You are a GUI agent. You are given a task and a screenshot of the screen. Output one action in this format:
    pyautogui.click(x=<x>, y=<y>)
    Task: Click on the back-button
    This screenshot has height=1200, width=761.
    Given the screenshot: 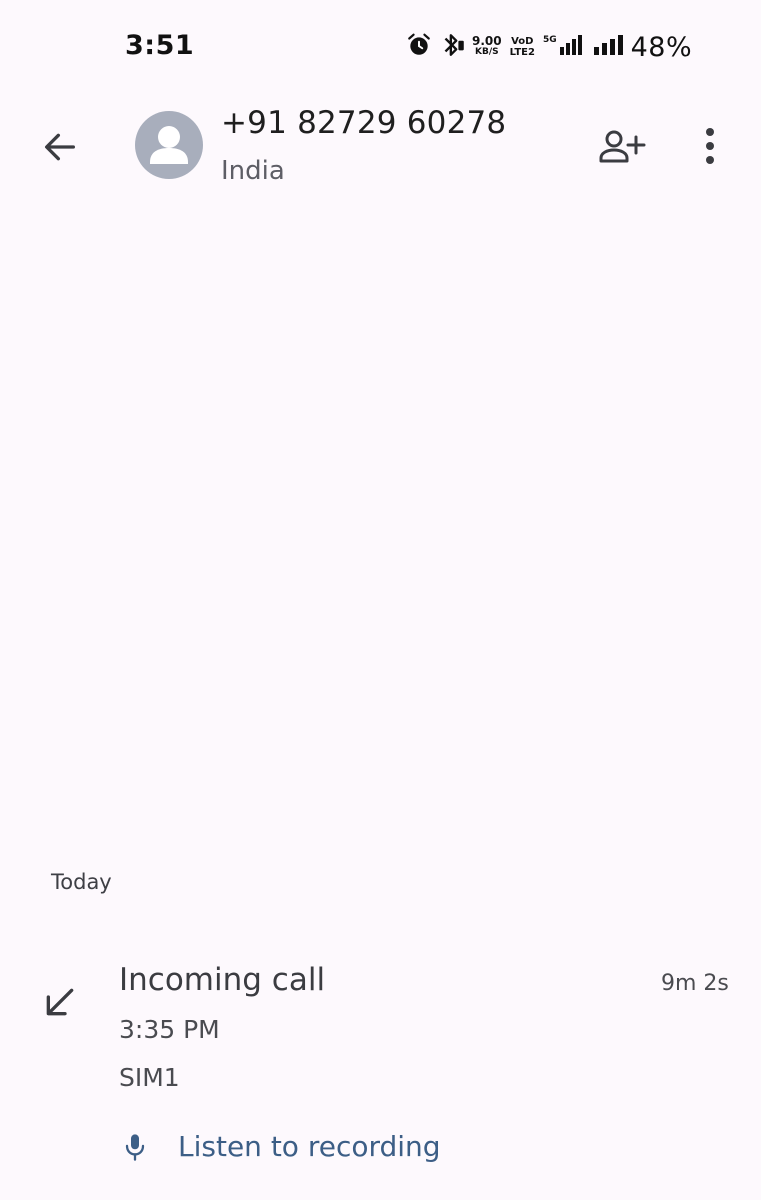 What is the action you would take?
    pyautogui.click(x=60, y=147)
    